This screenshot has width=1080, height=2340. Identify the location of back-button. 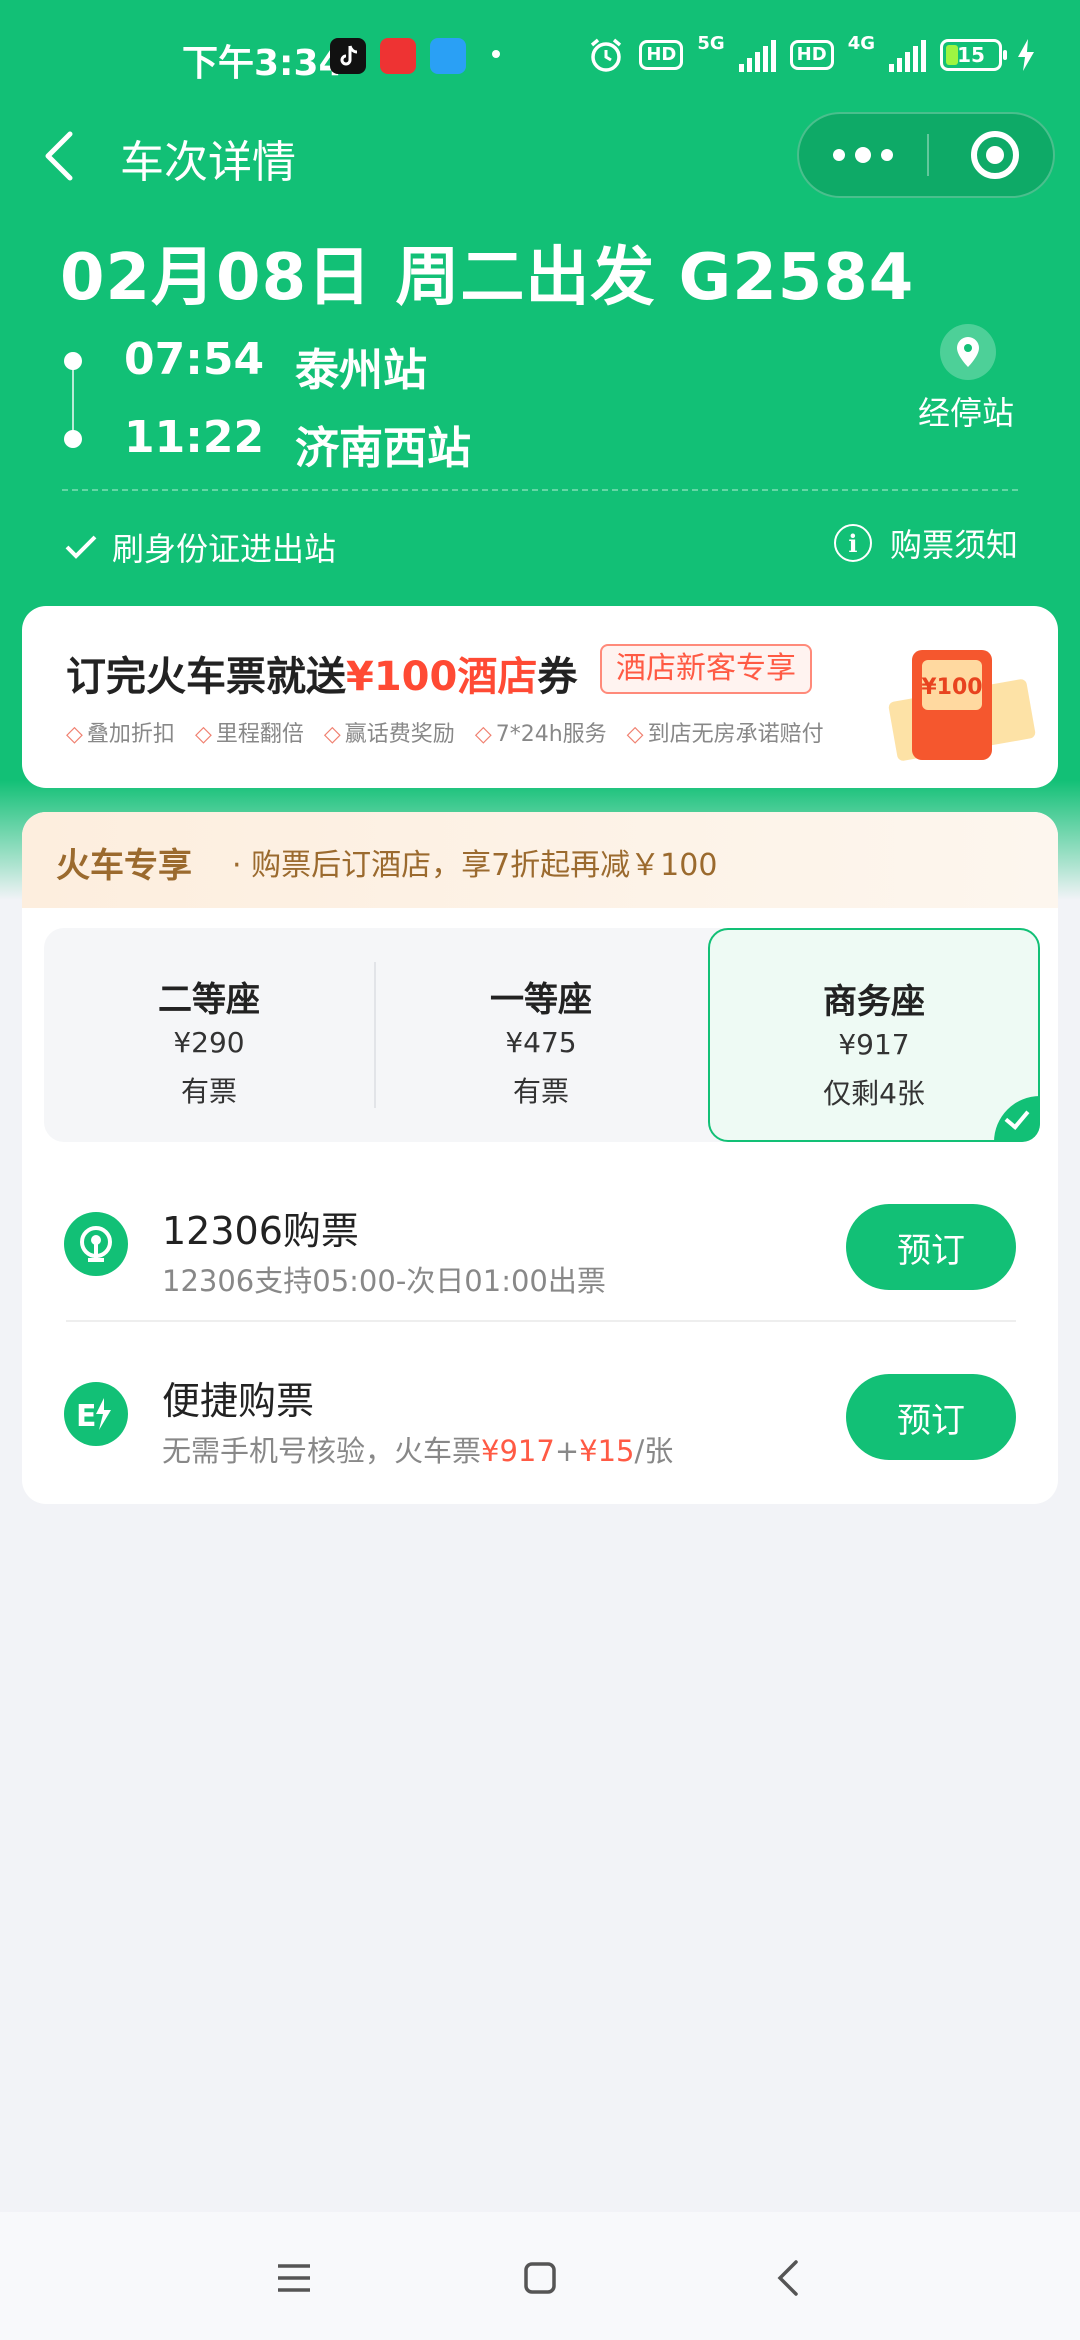
(62, 156).